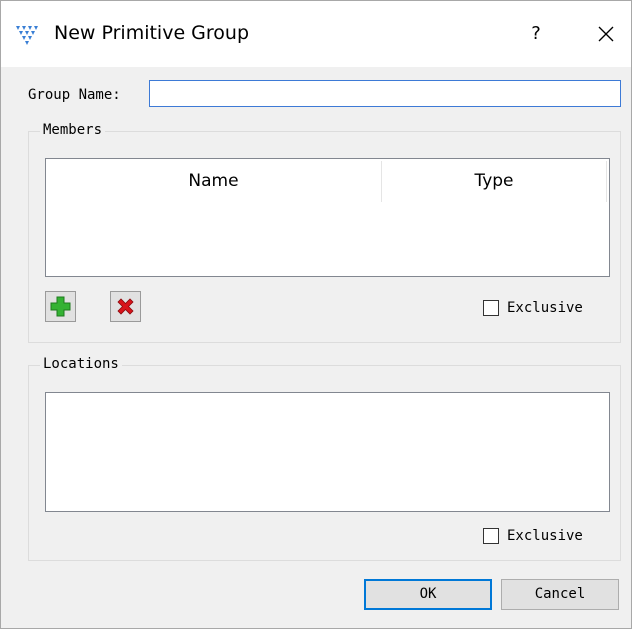 This screenshot has height=629, width=632. I want to click on column-header-name: Name, so click(213, 181).